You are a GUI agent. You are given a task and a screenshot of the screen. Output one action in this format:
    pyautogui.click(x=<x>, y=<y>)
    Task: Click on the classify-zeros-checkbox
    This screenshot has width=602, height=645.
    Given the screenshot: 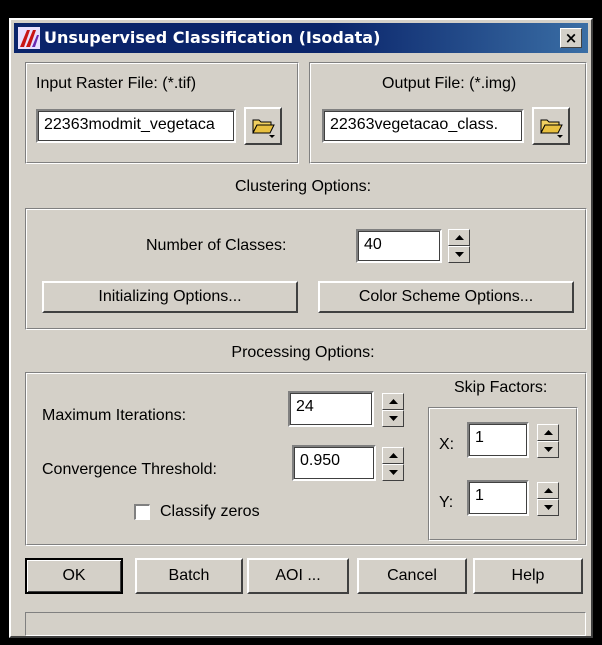 What is the action you would take?
    pyautogui.click(x=142, y=512)
    